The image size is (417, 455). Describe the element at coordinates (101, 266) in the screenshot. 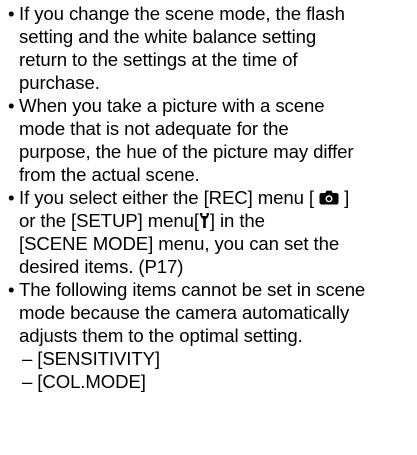

I see `note-line: desired items. (P17)` at that location.